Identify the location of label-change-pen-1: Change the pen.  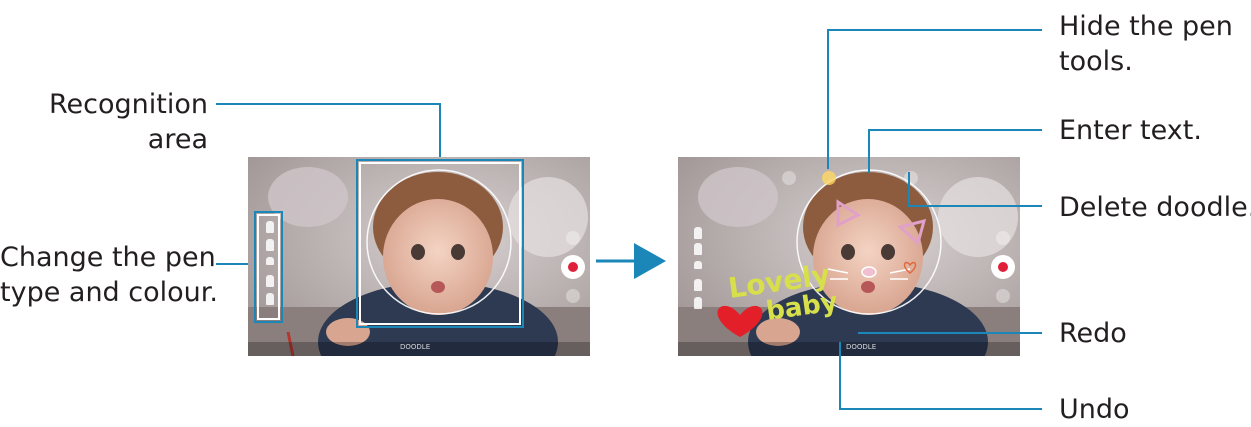
(108, 257).